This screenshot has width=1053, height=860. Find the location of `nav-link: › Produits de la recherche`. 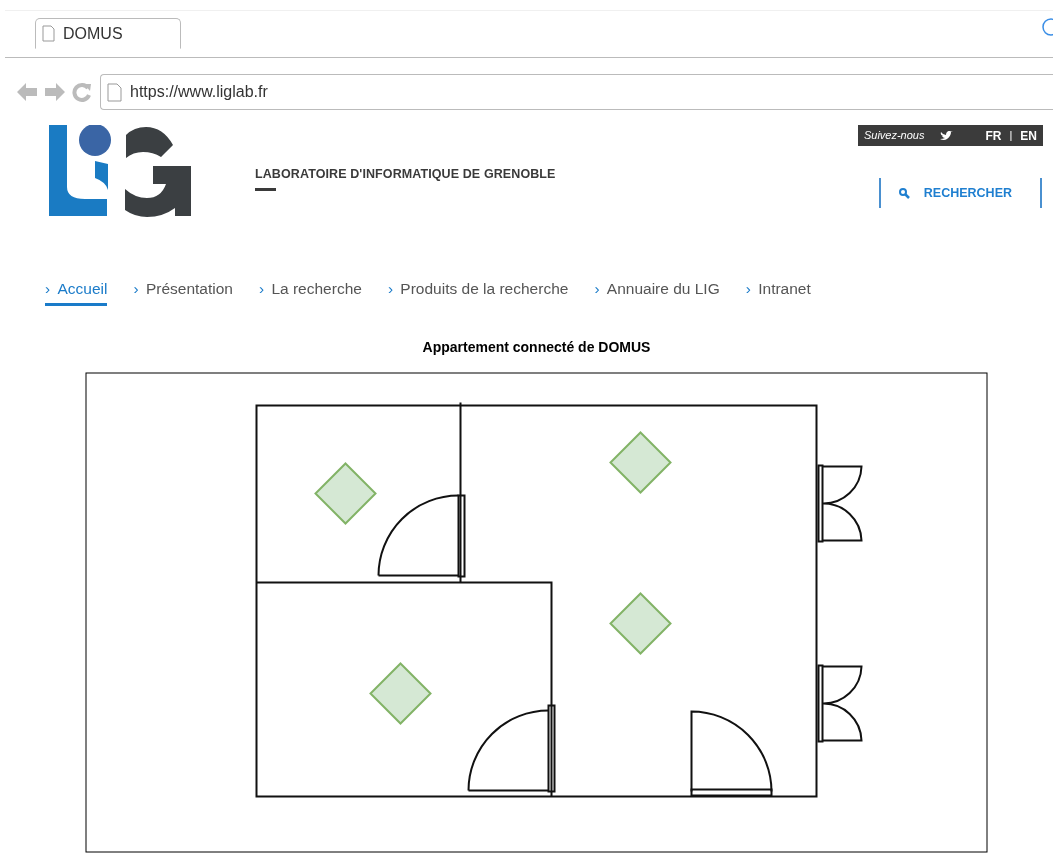

nav-link: › Produits de la recherche is located at coordinates (478, 292).